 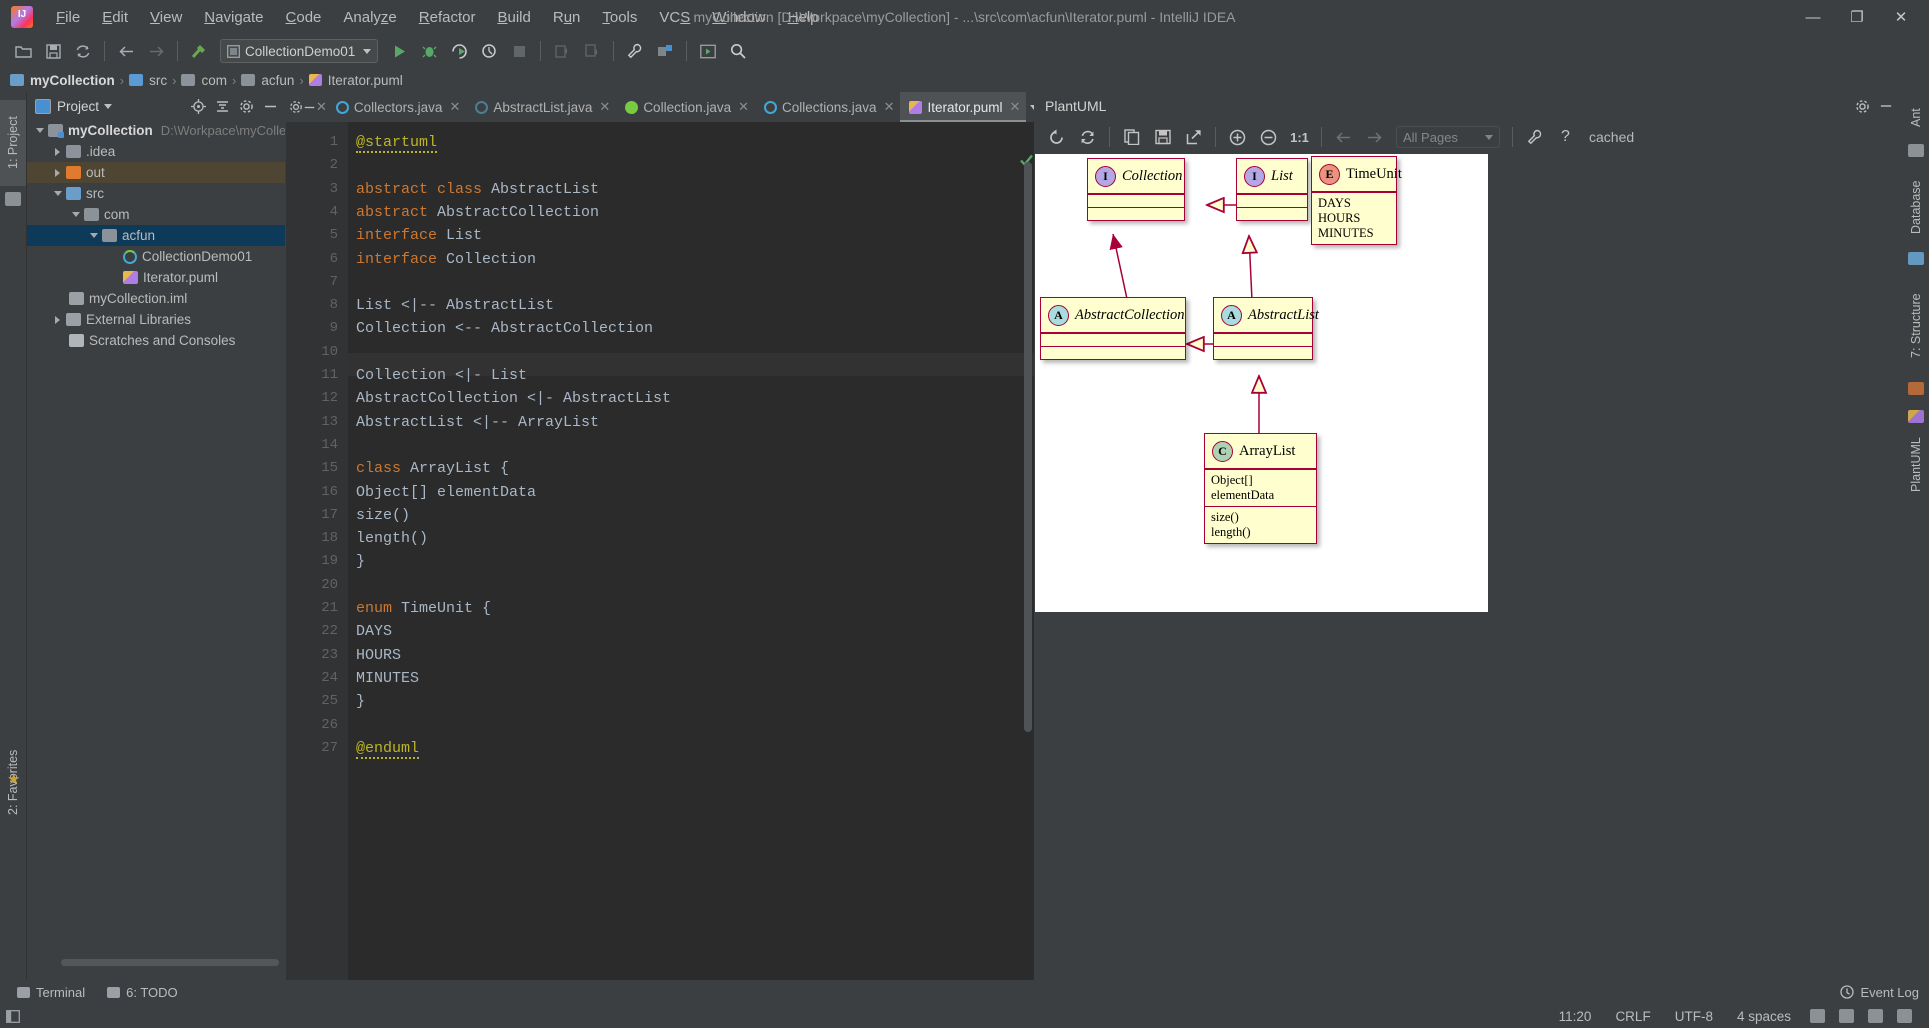 I want to click on git-branch-icon, so click(x=1817, y=1016).